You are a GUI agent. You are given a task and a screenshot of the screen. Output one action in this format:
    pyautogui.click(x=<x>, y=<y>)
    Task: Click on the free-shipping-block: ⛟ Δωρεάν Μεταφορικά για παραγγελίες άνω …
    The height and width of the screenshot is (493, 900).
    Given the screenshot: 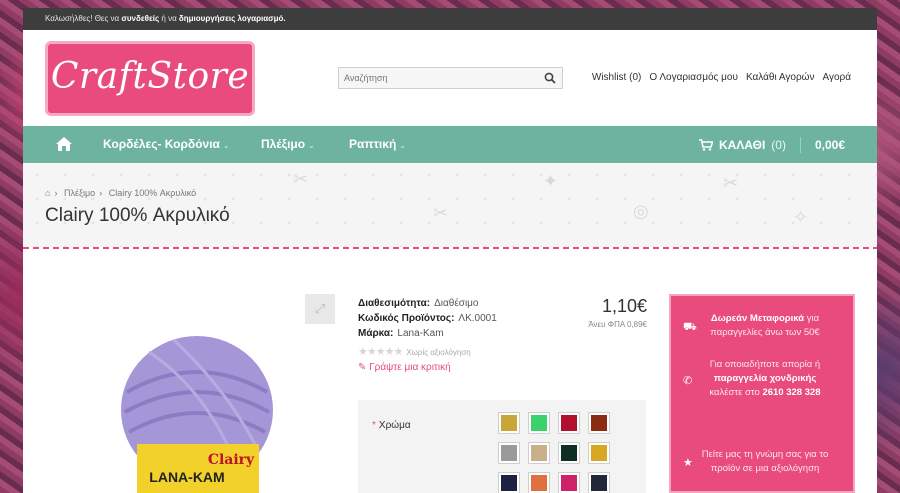 What is the action you would take?
    pyautogui.click(x=763, y=326)
    